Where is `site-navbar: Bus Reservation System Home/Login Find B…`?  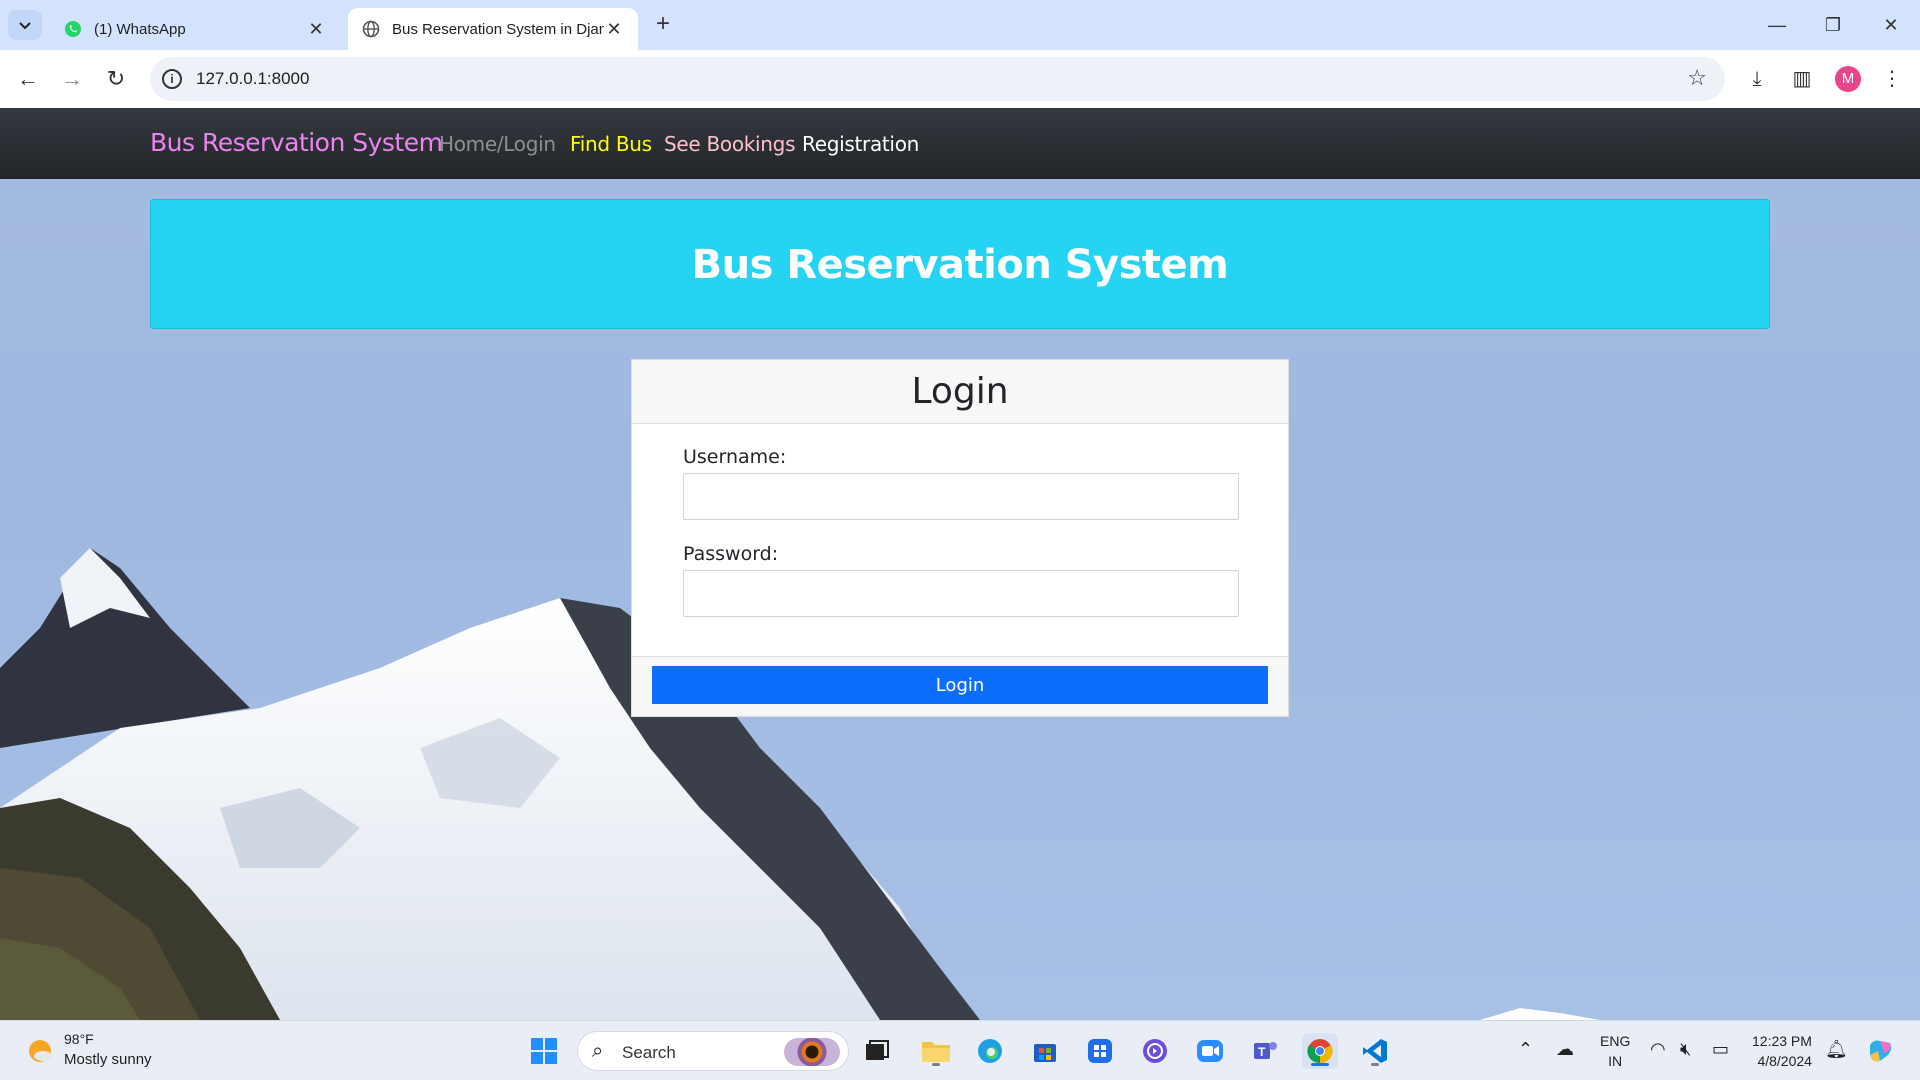
site-navbar: Bus Reservation System Home/Login Find B… is located at coordinates (960, 143).